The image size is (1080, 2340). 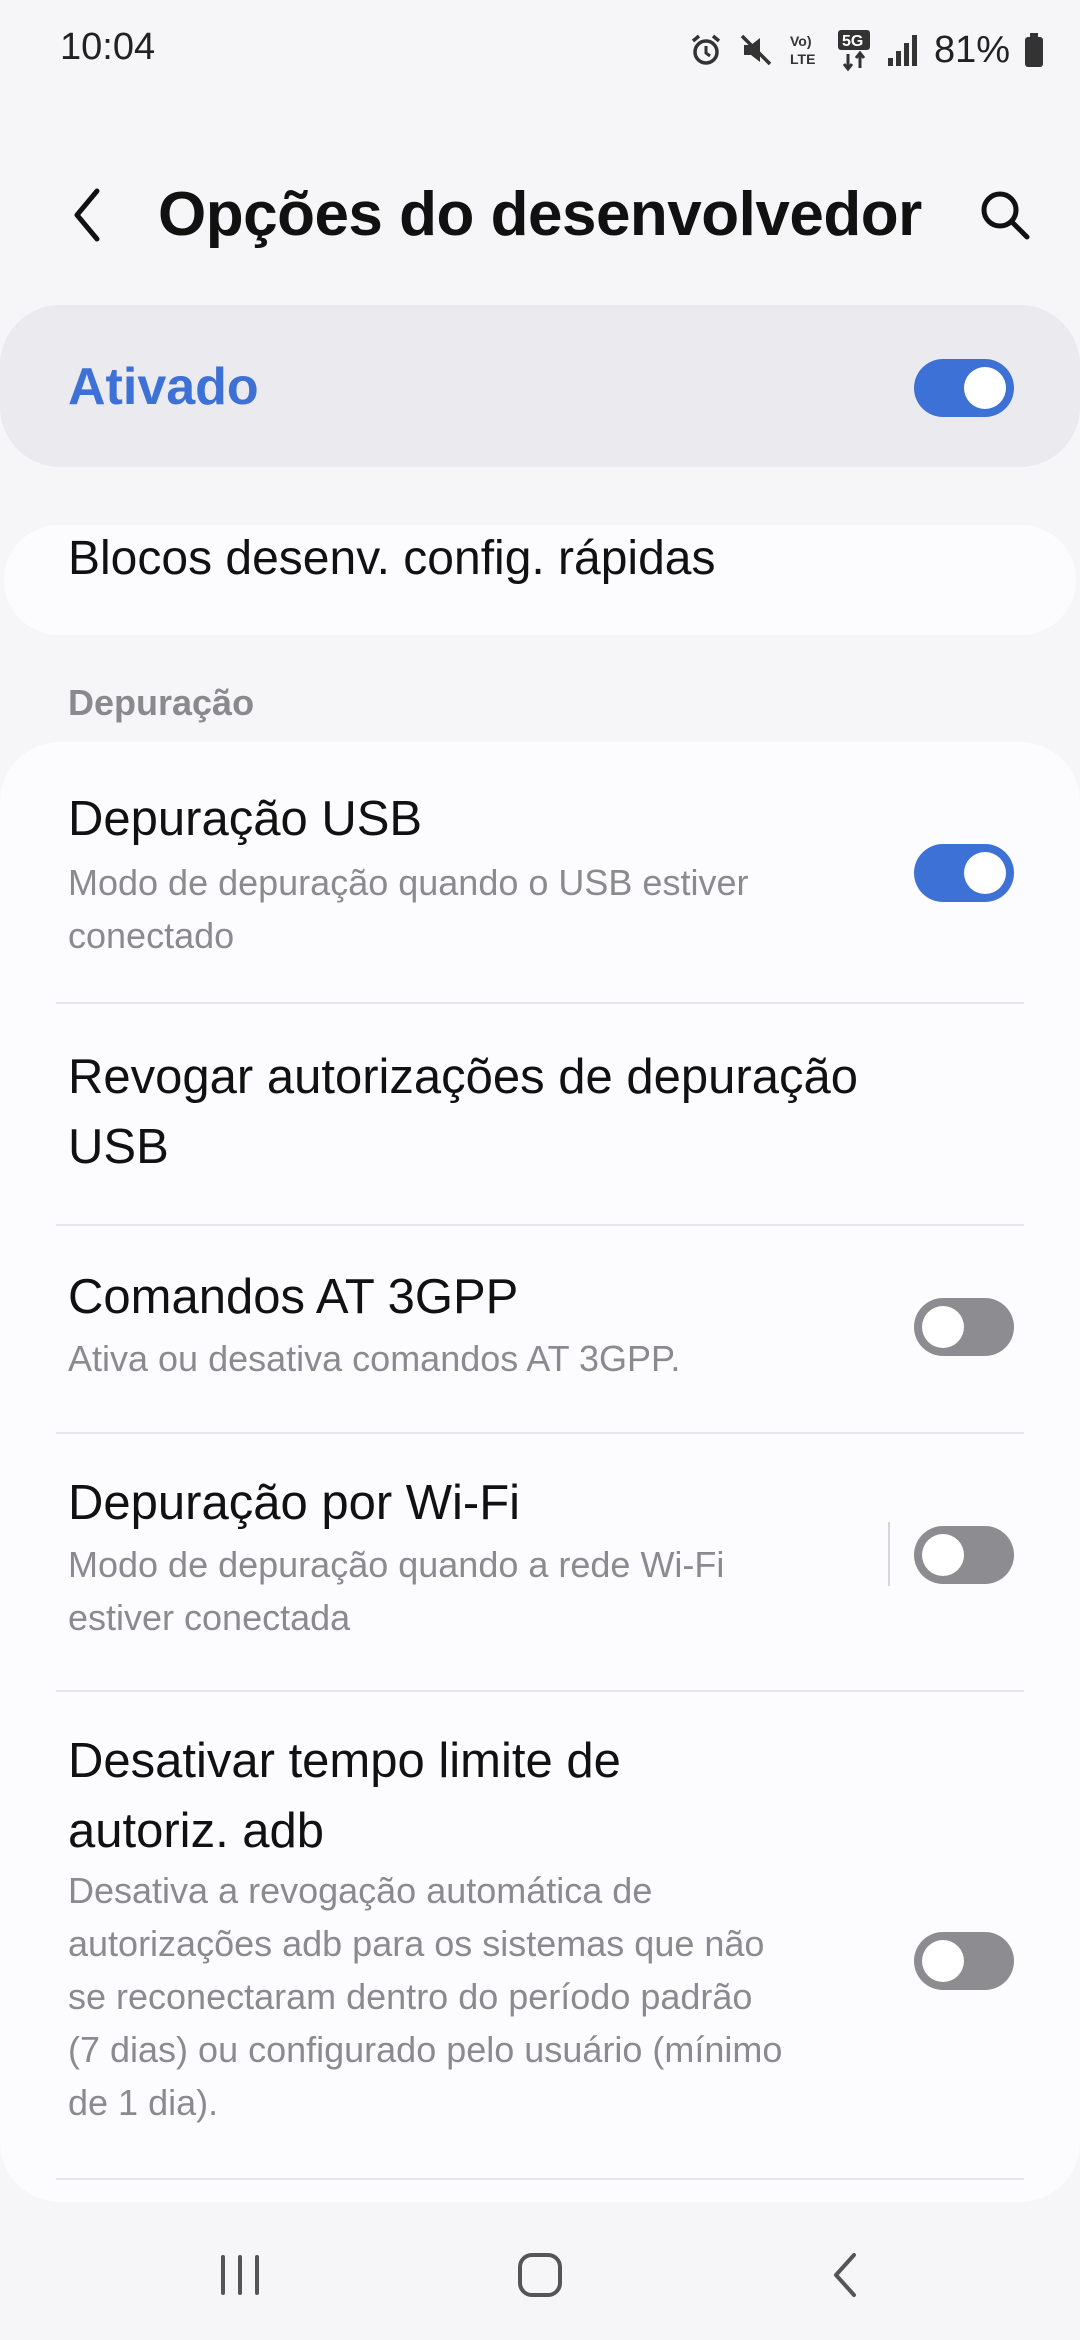 What do you see at coordinates (209, 1617) in the screenshot?
I see `setting-subtitle: estiver conectada` at bounding box center [209, 1617].